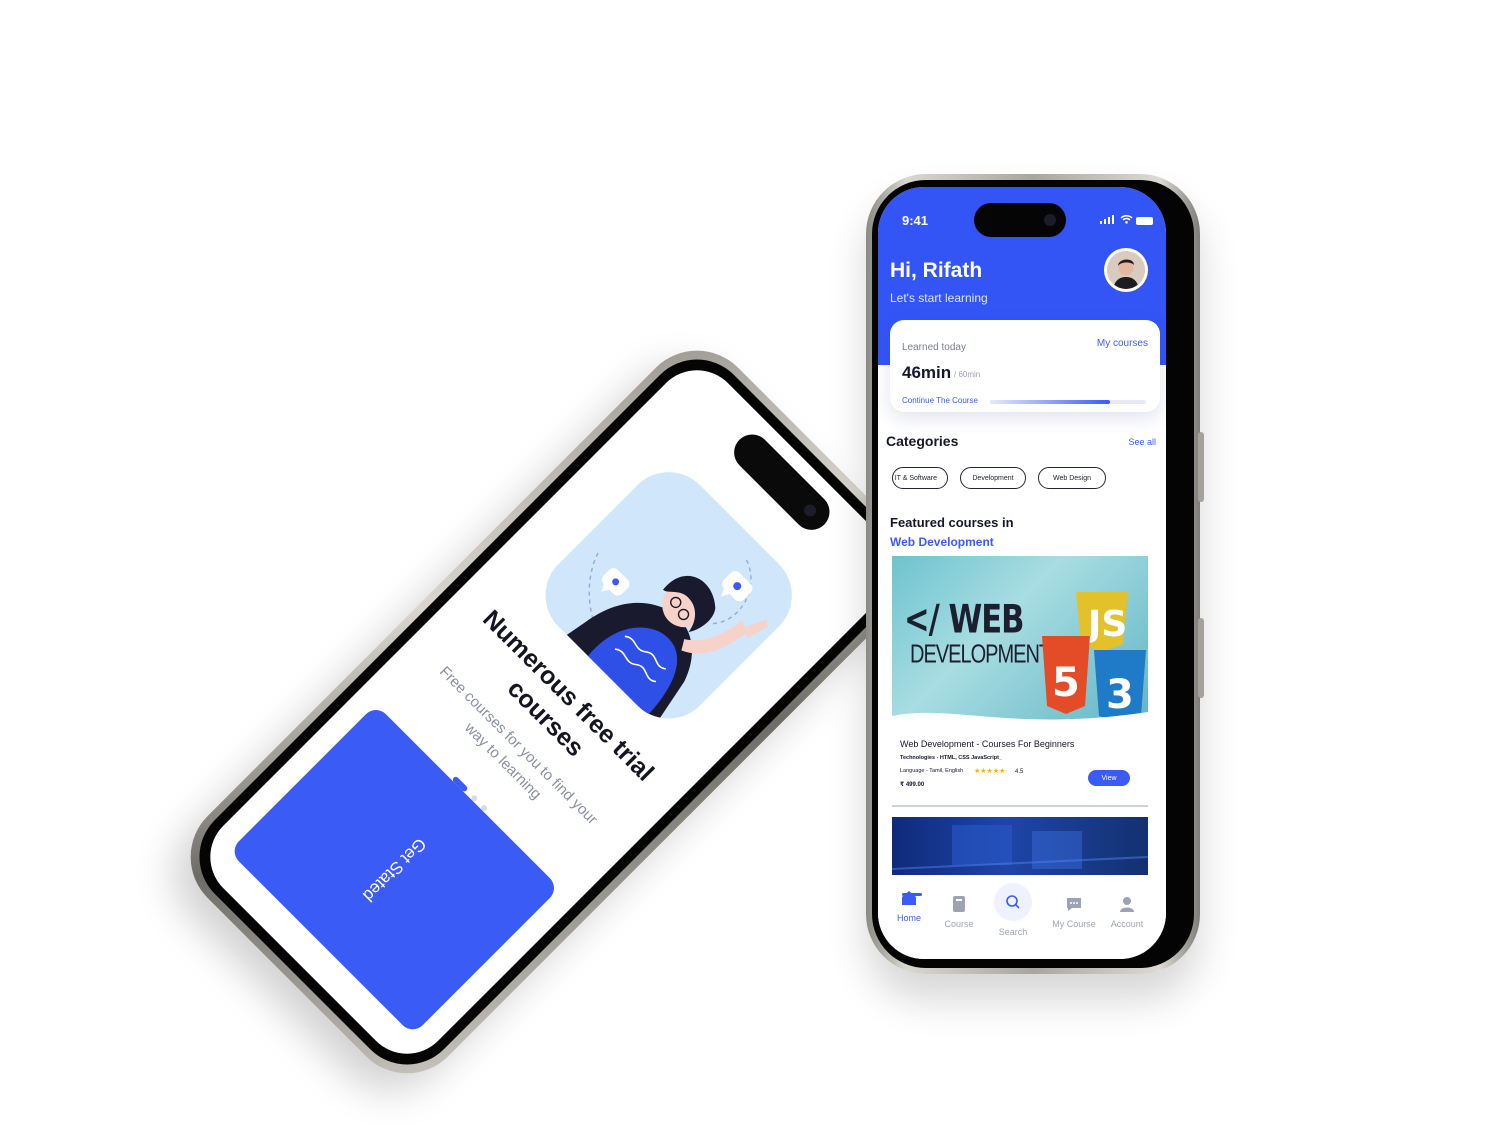  I want to click on progress-fill, so click(1050, 402).